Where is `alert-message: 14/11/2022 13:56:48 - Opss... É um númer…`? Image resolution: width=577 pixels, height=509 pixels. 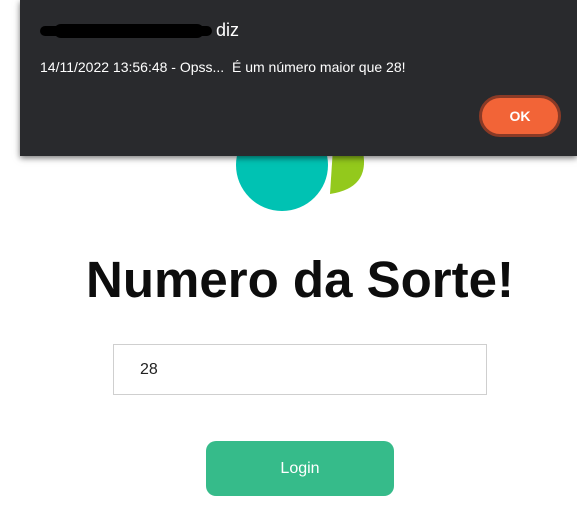
alert-message: 14/11/2022 13:56:48 - Opss... É um númer… is located at coordinates (223, 67).